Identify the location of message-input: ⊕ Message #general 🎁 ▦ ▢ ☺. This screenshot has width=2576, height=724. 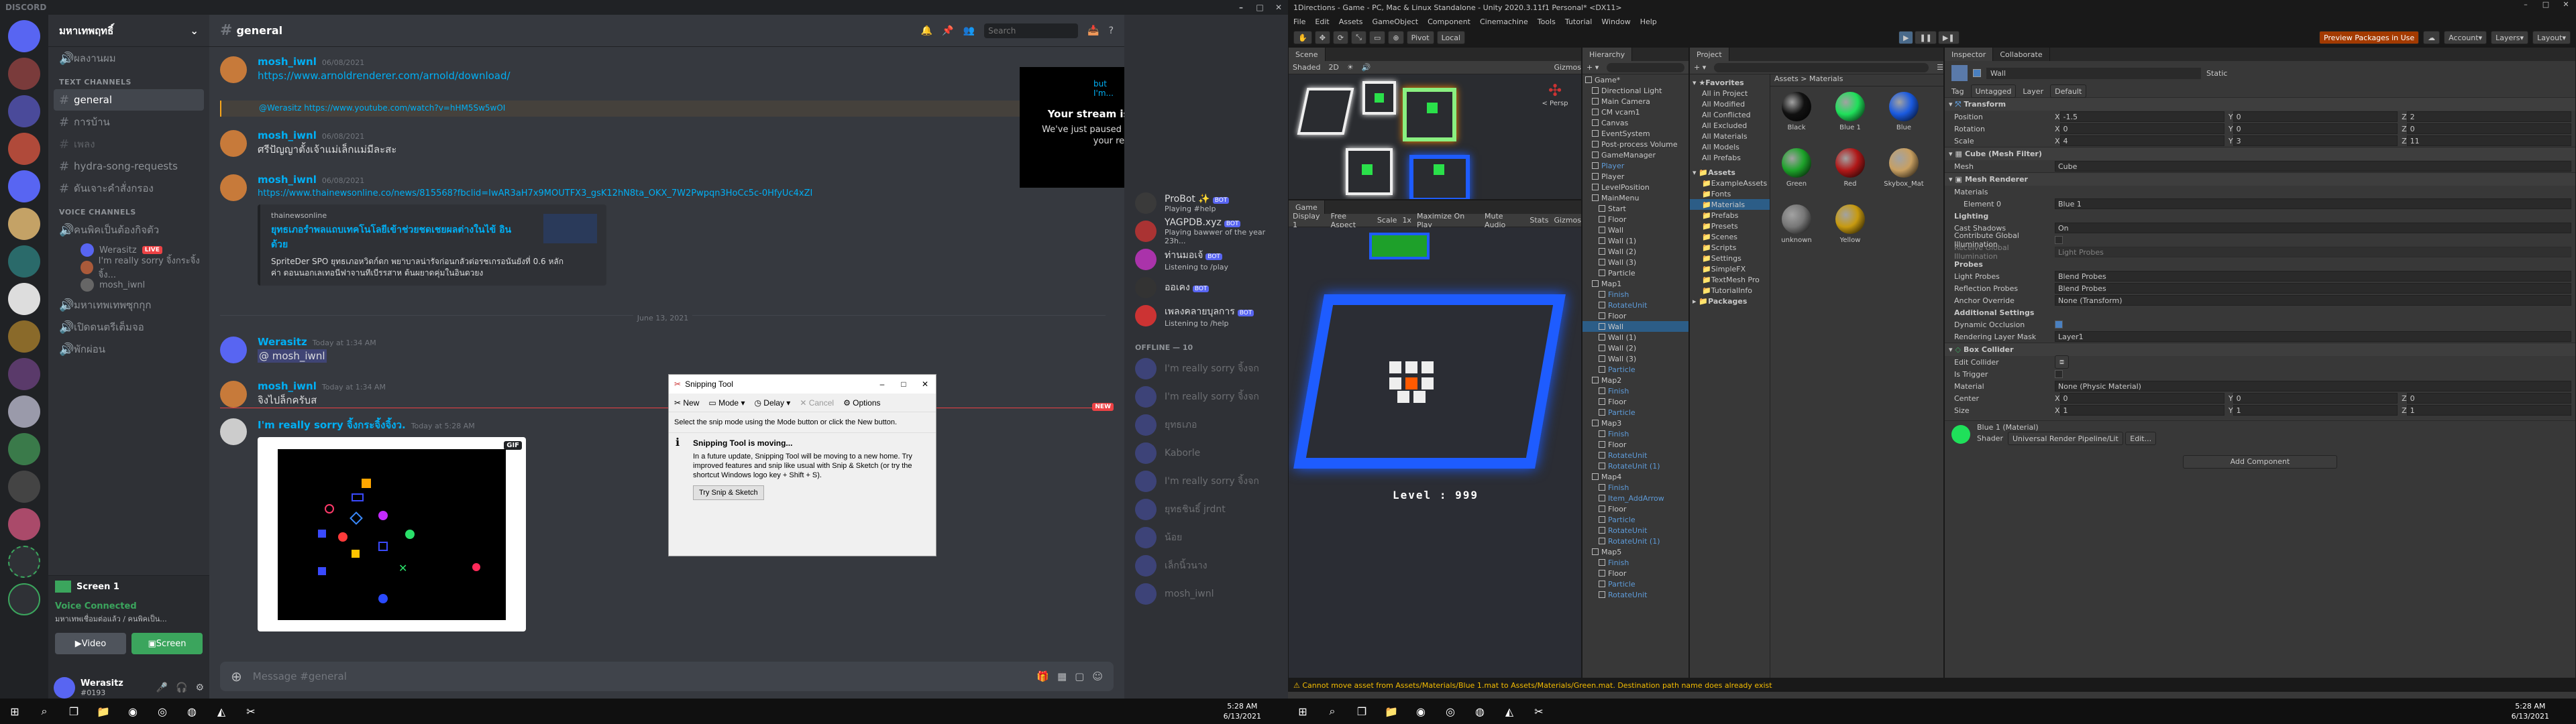
(667, 676).